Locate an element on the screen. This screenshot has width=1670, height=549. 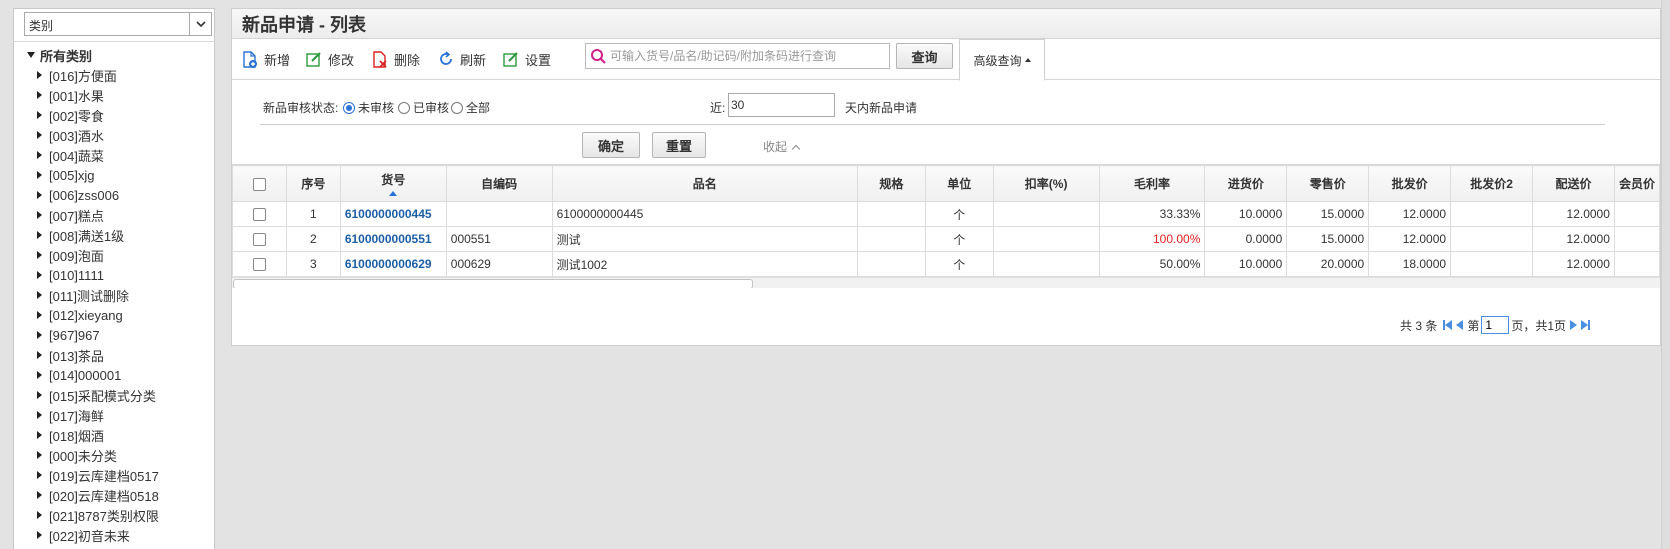
tree-item: [008]满送1级 is located at coordinates (118, 235).